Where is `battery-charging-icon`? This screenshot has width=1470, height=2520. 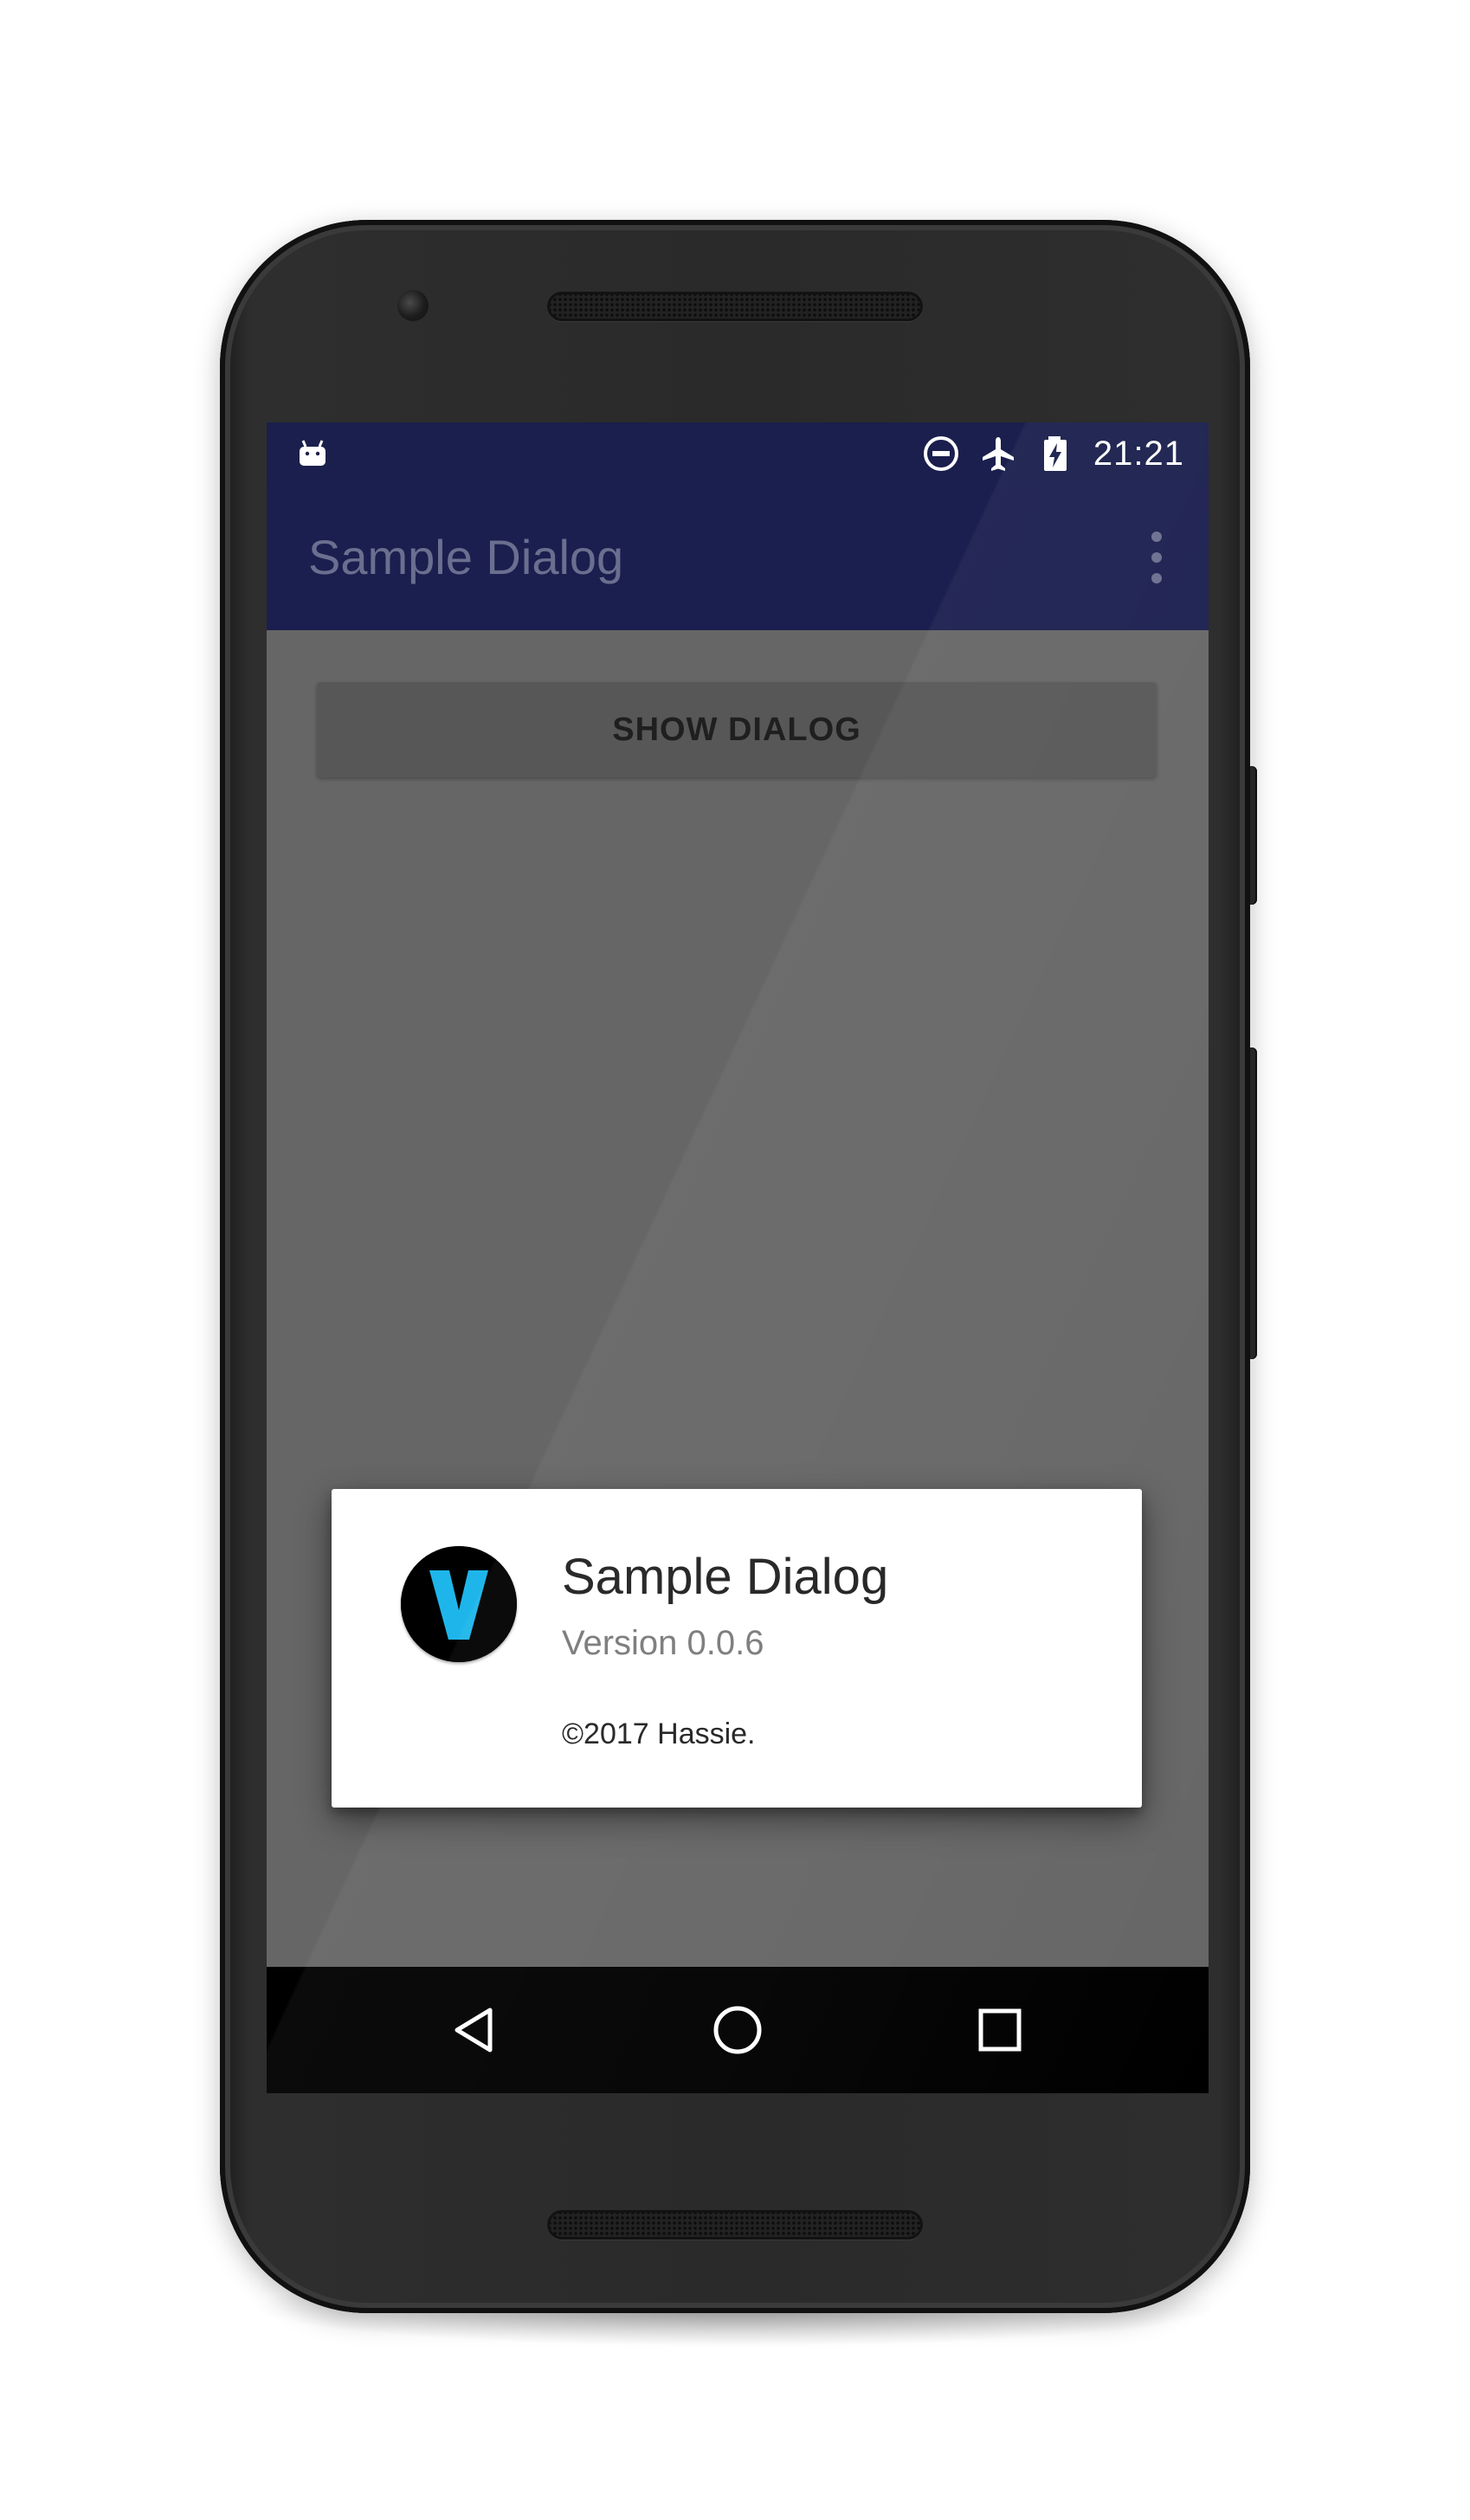 battery-charging-icon is located at coordinates (1055, 453).